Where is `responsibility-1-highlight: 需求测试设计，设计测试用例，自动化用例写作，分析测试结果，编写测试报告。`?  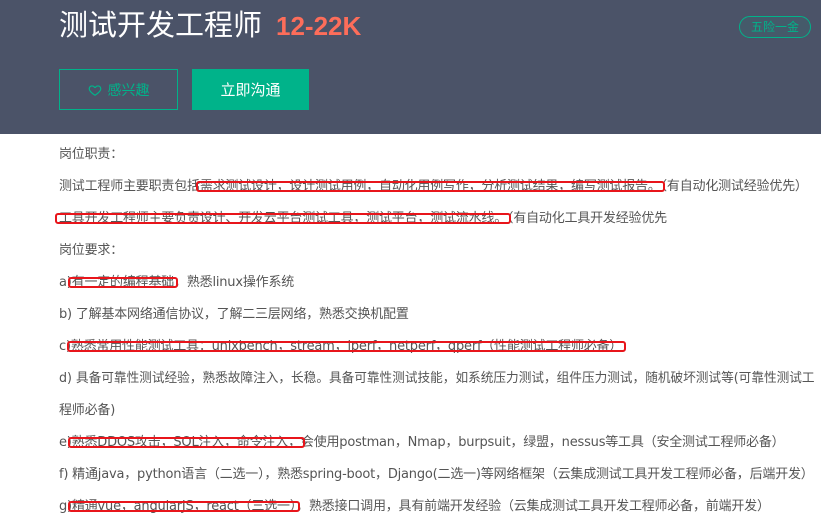 responsibility-1-highlight: 需求测试设计，设计测试用例，自动化用例写作，分析测试结果，编写测试报告。 is located at coordinates (430, 186).